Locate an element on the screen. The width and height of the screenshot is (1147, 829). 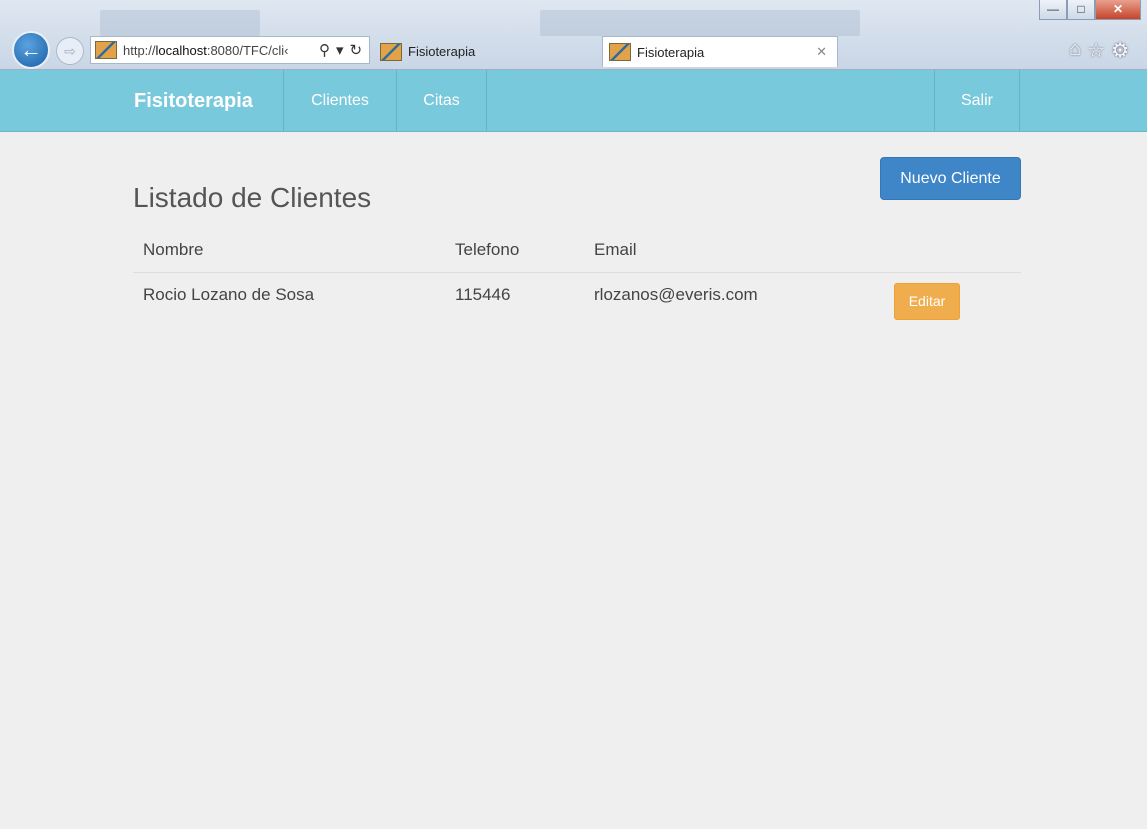
browser-tools: ⌂ ☆ ⚙ is located at coordinates (1099, 50).